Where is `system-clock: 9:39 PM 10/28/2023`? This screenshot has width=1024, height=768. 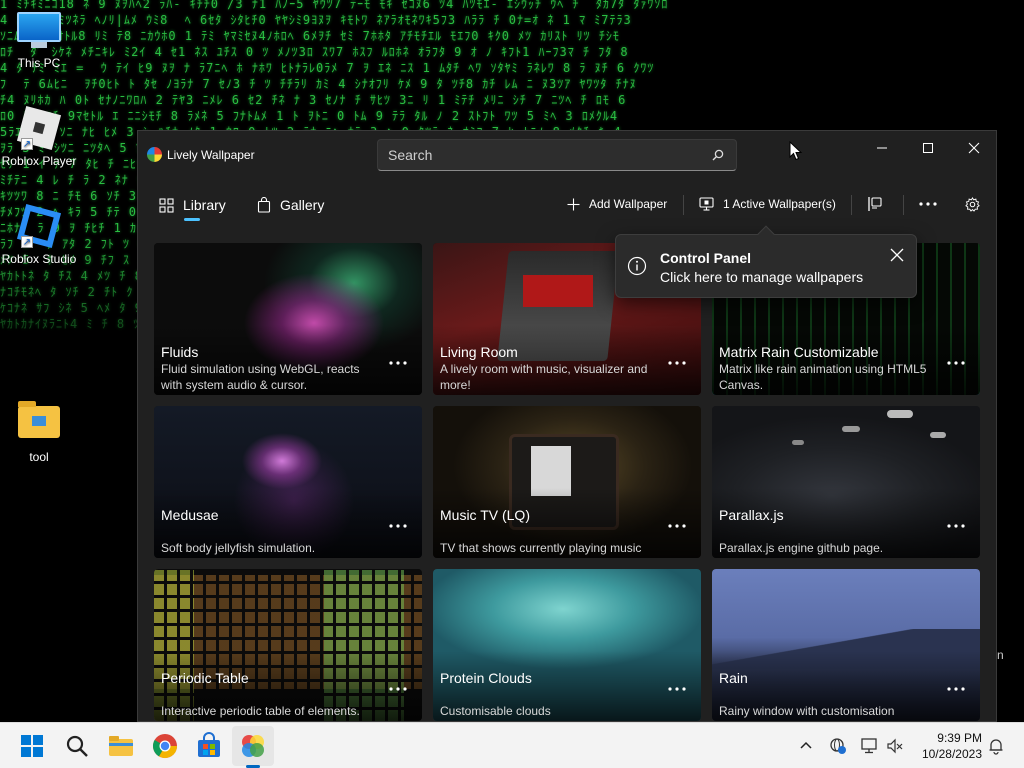 system-clock: 9:39 PM 10/28/2023 is located at coordinates (947, 746).